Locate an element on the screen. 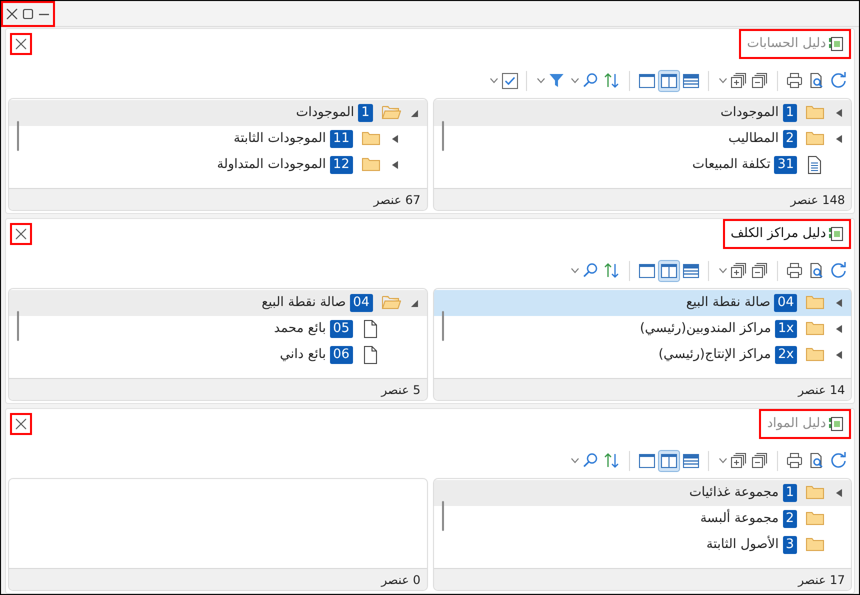 The width and height of the screenshot is (860, 595). code-badge: 1x is located at coordinates (786, 329).